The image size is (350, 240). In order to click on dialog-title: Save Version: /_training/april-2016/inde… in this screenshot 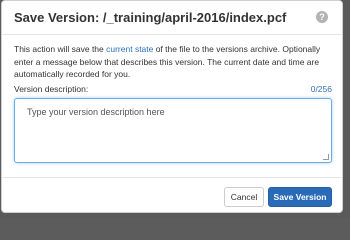, I will do `click(150, 17)`.